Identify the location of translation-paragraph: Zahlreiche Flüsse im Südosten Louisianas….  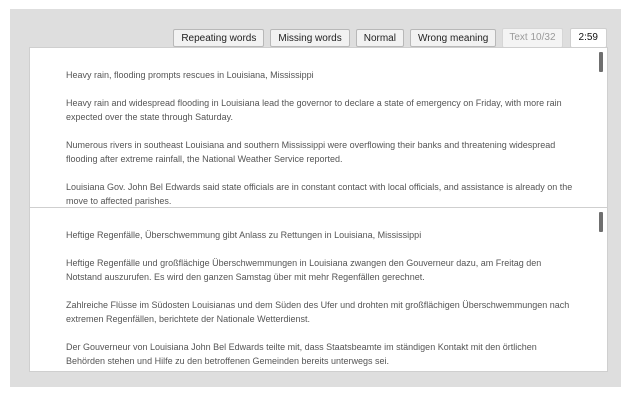
(318, 312).